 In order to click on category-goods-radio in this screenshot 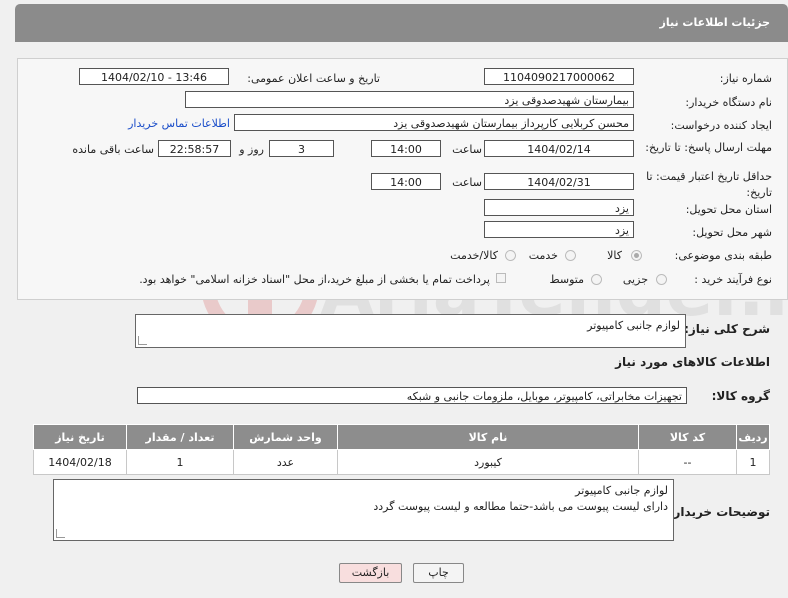, I will do `click(636, 255)`.